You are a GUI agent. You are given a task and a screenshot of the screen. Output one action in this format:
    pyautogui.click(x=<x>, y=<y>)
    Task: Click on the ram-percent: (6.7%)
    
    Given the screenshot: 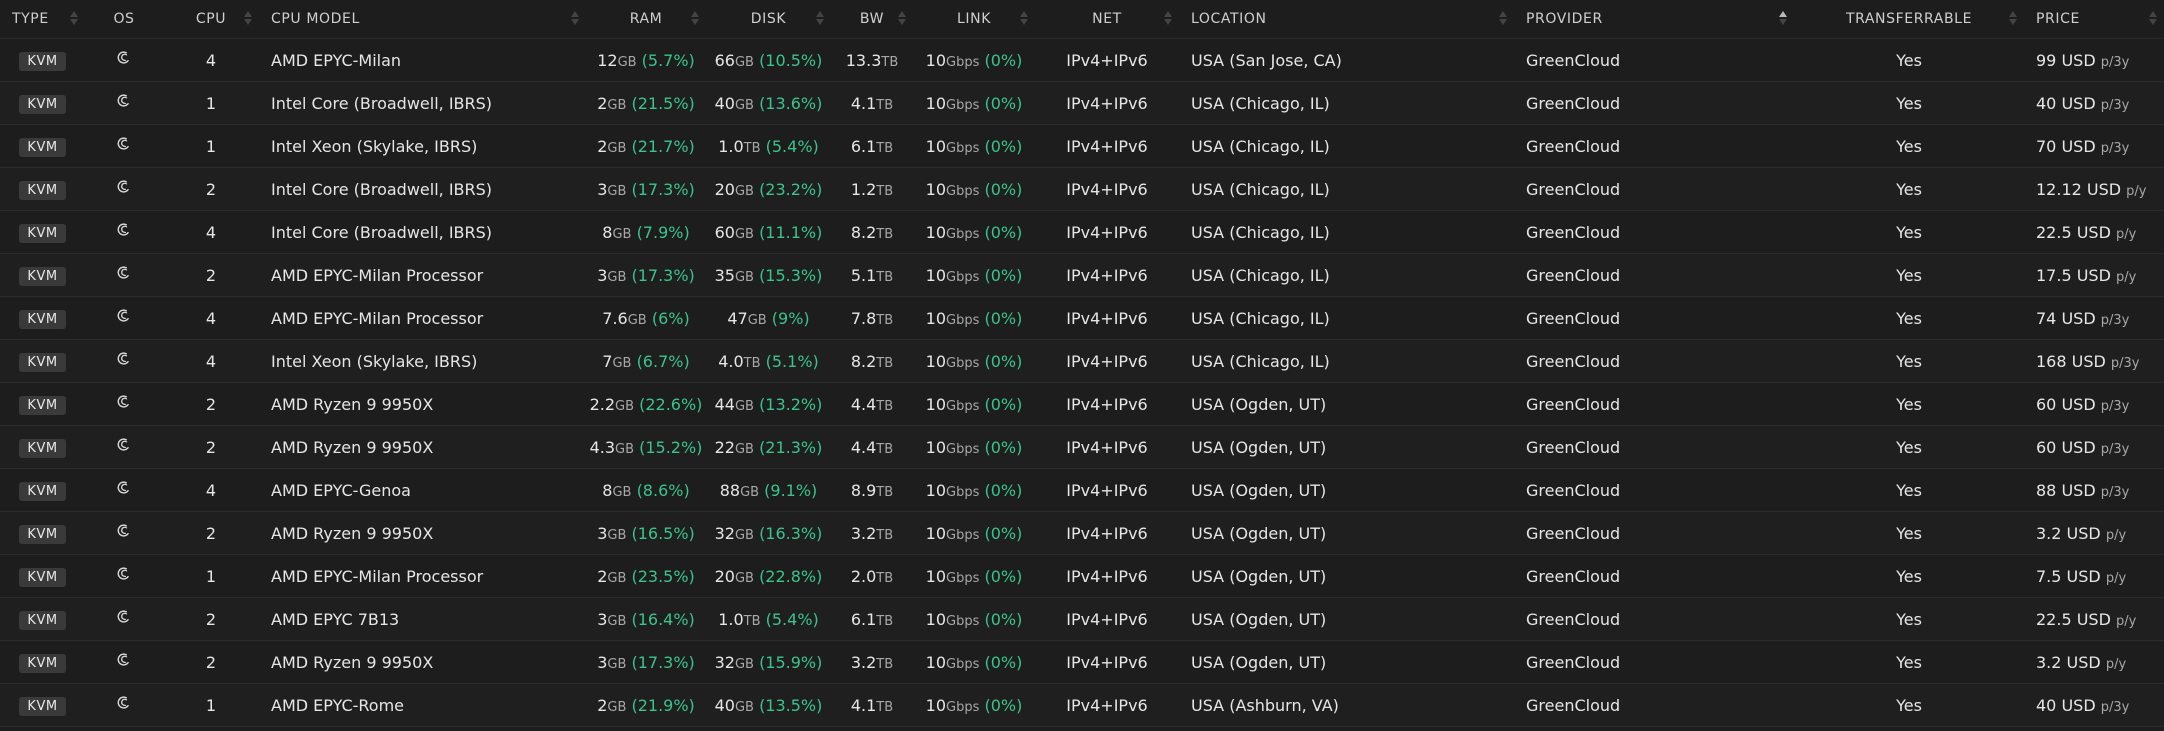 What is the action you would take?
    pyautogui.click(x=663, y=361)
    